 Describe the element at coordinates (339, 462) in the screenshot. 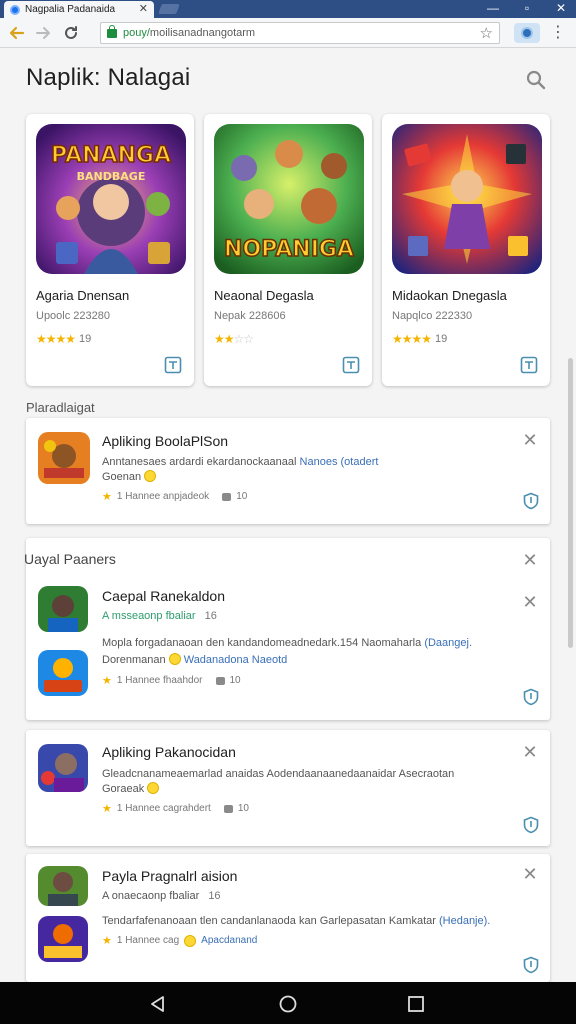

I see `description-link: Nanoes (otadert` at that location.